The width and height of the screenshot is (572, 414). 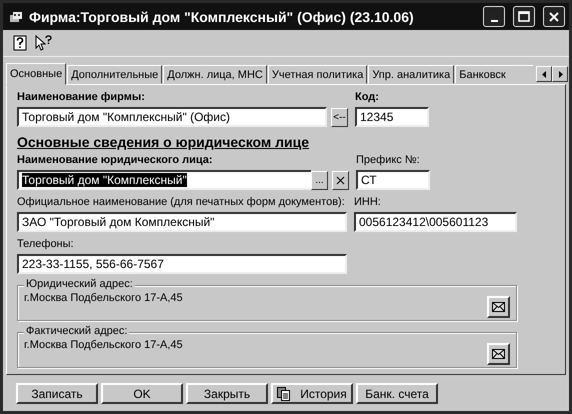 I want to click on help-icon, so click(x=20, y=43).